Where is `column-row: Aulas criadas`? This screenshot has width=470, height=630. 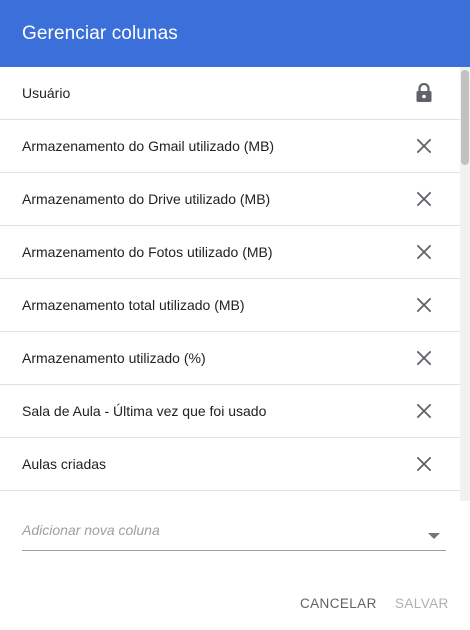
column-row: Aulas criadas is located at coordinates (230, 464).